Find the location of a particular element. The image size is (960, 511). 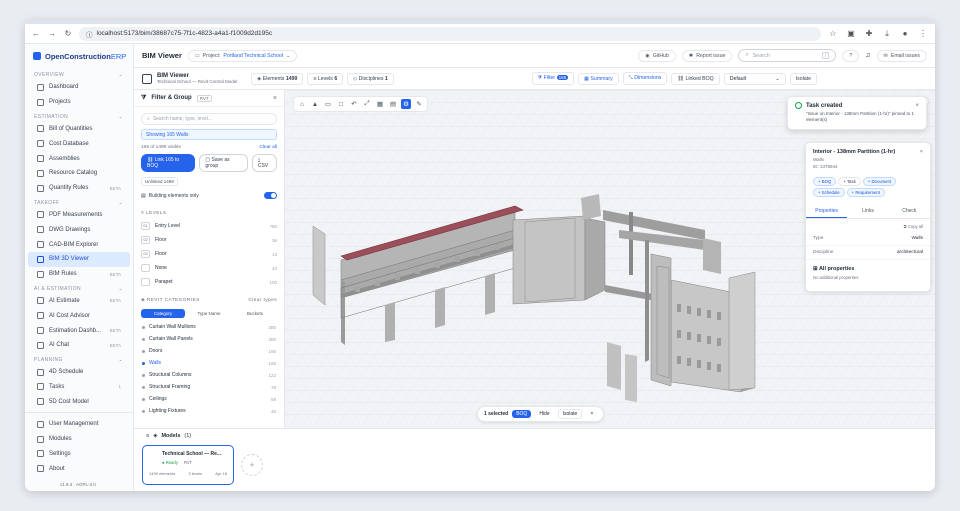

sidebar-item-dwg-drawings: DWG Drawings is located at coordinates (79, 229).